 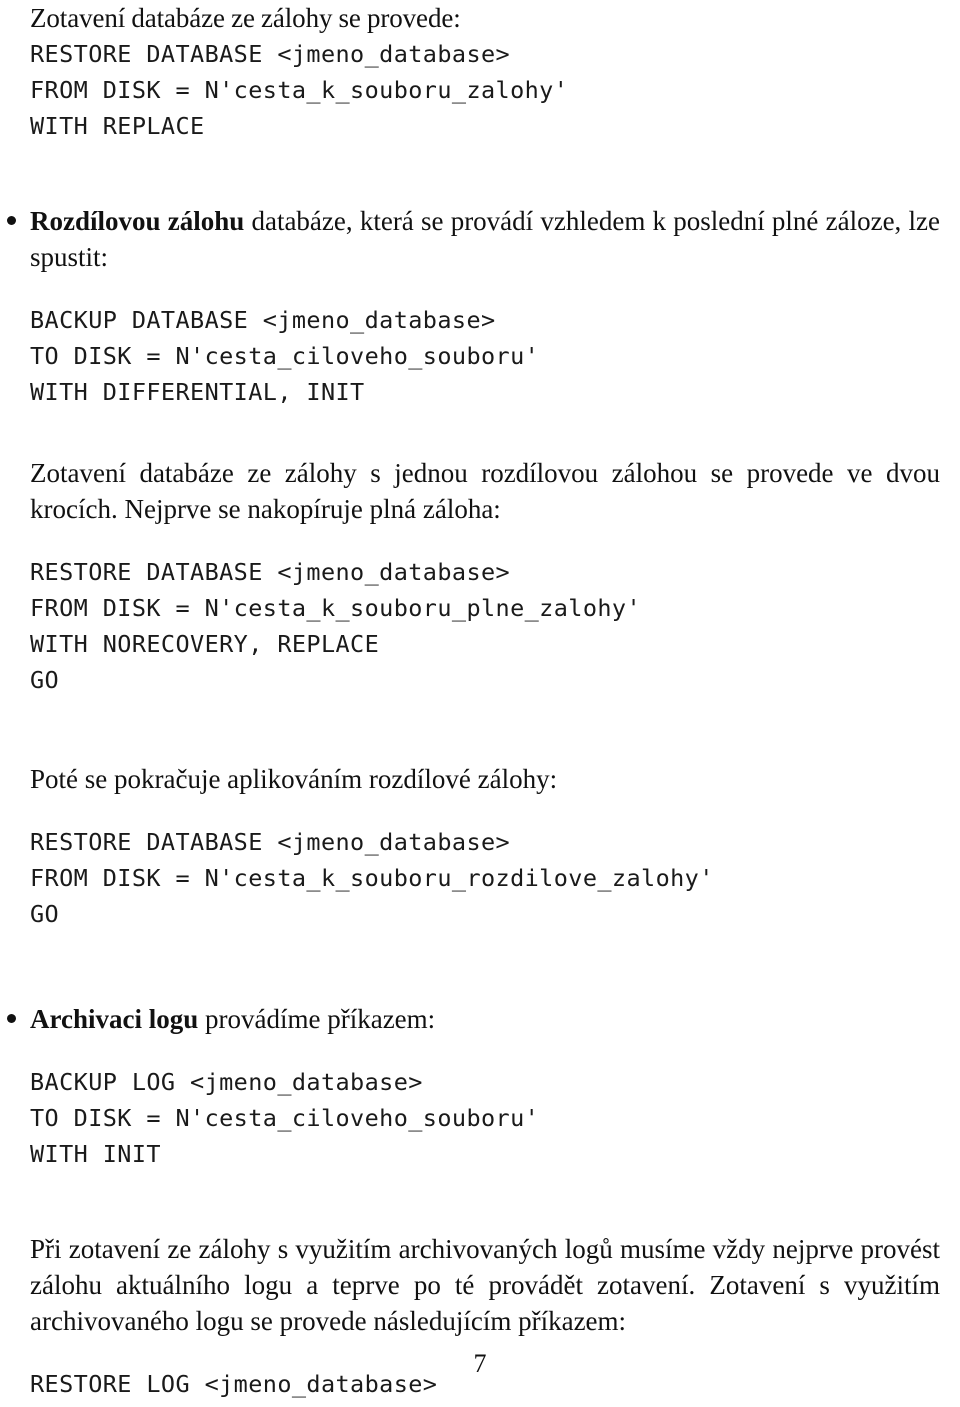 I want to click on intro-lead-text: Zotavení databáze ze zálohy se provede:, so click(x=245, y=18).